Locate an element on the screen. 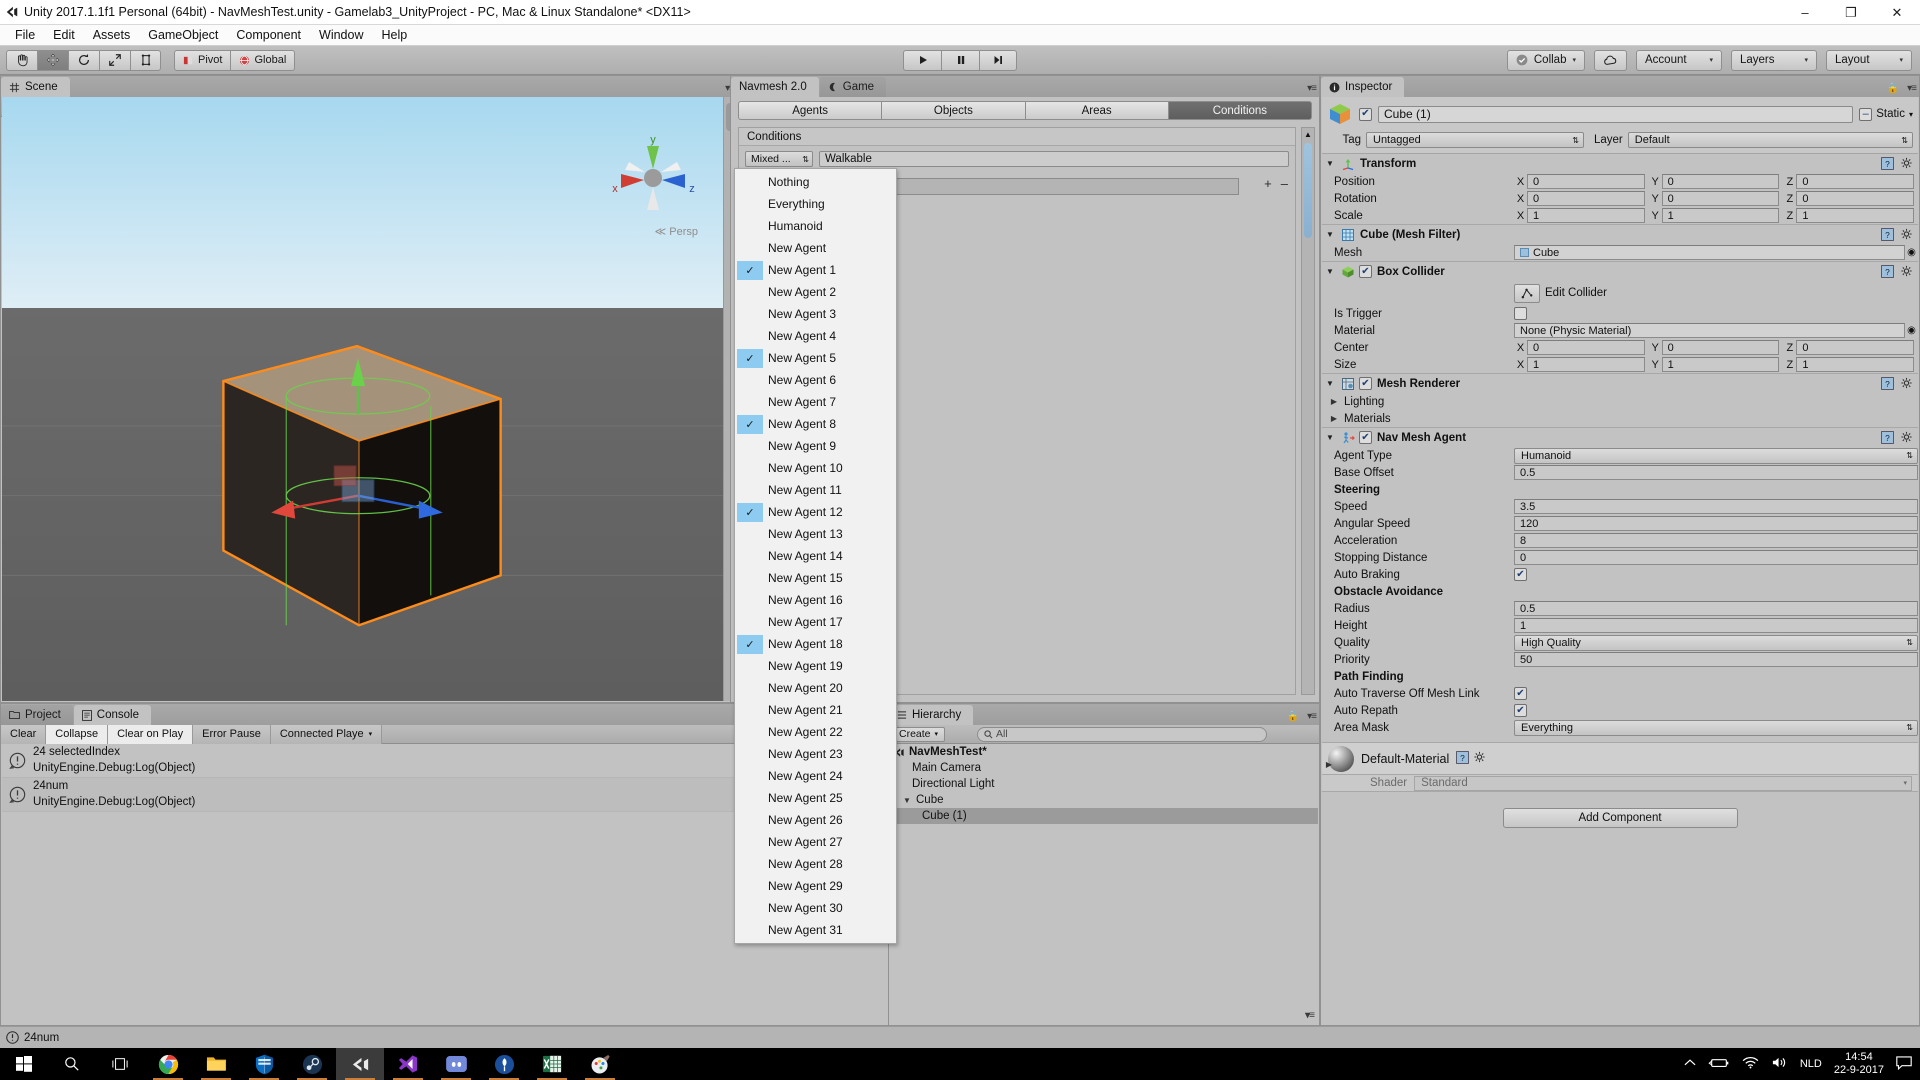 The width and height of the screenshot is (1920, 1080). base-offset-input: 0.5 is located at coordinates (1716, 472).